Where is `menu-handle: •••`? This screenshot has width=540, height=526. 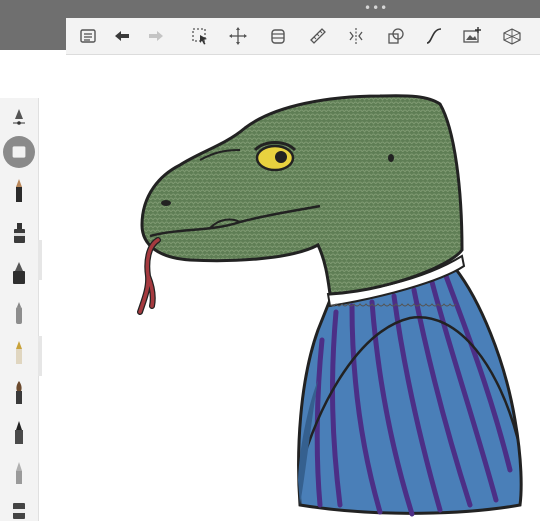 menu-handle: ••• is located at coordinates (376, 8).